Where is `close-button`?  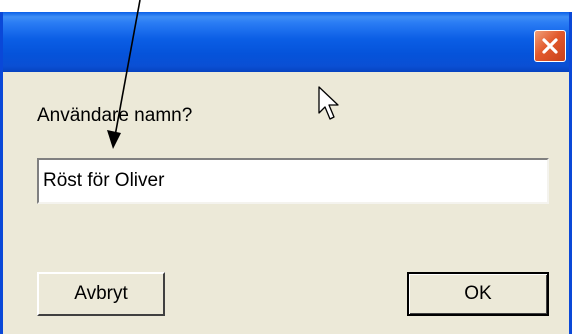
close-button is located at coordinates (550, 46).